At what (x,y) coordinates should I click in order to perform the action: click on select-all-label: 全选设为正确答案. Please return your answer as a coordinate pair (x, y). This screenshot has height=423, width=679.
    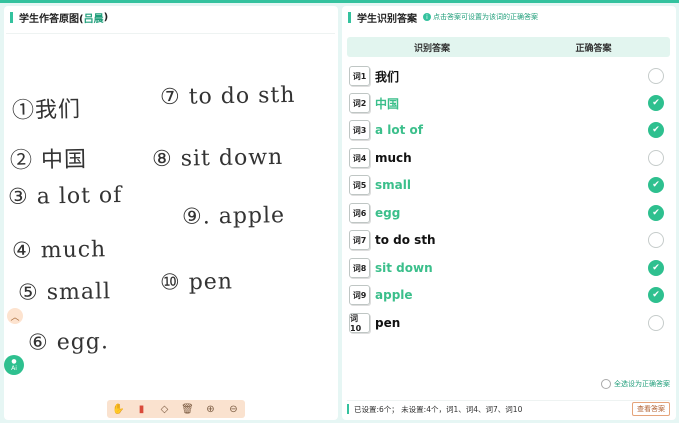
    Looking at the image, I should click on (642, 384).